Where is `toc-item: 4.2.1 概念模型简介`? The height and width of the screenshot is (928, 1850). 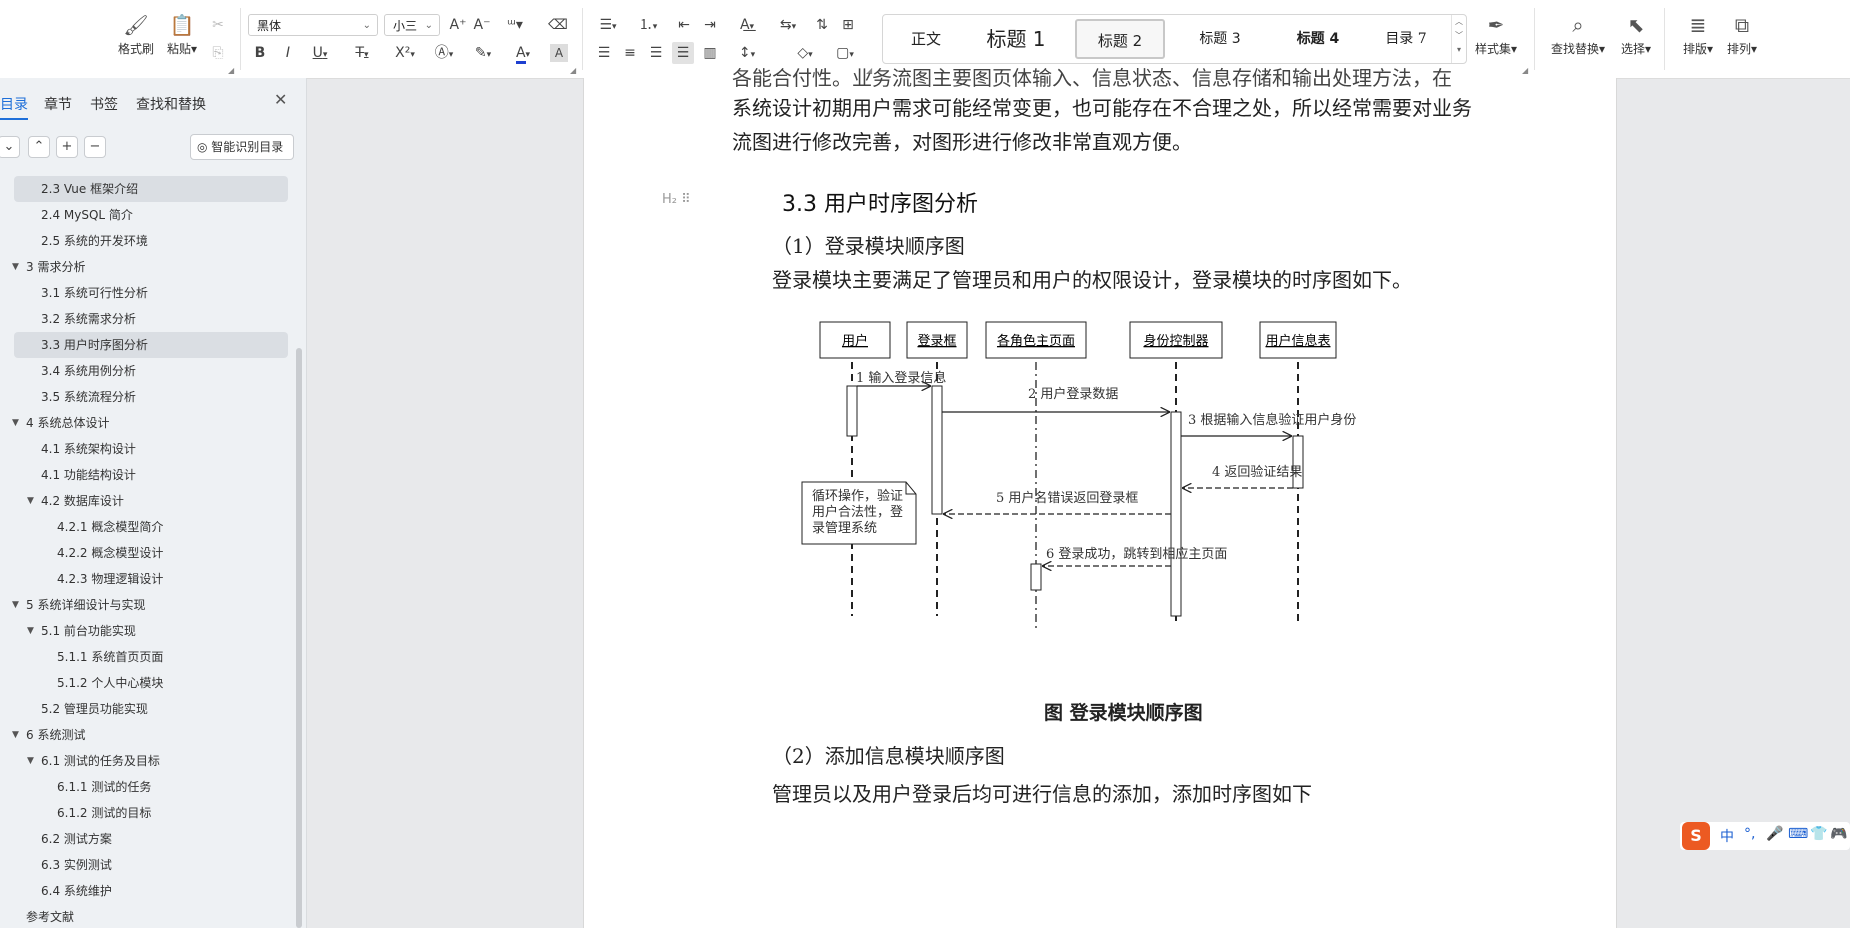
toc-item: 4.2.1 概念模型简介 is located at coordinates (150, 527).